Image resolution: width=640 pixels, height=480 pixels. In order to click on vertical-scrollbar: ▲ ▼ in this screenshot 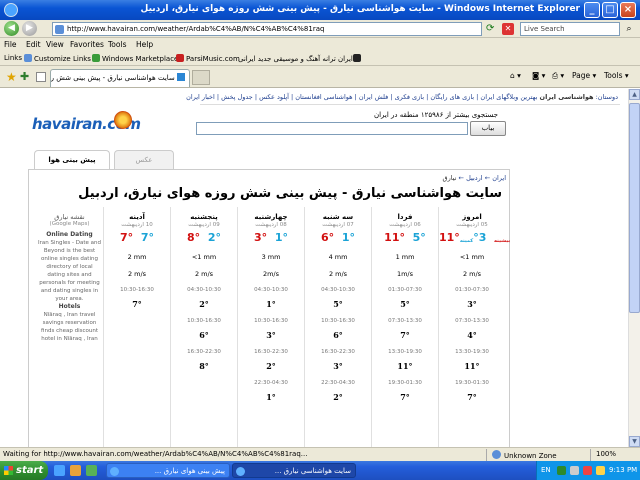, I will do `click(634, 268)`.